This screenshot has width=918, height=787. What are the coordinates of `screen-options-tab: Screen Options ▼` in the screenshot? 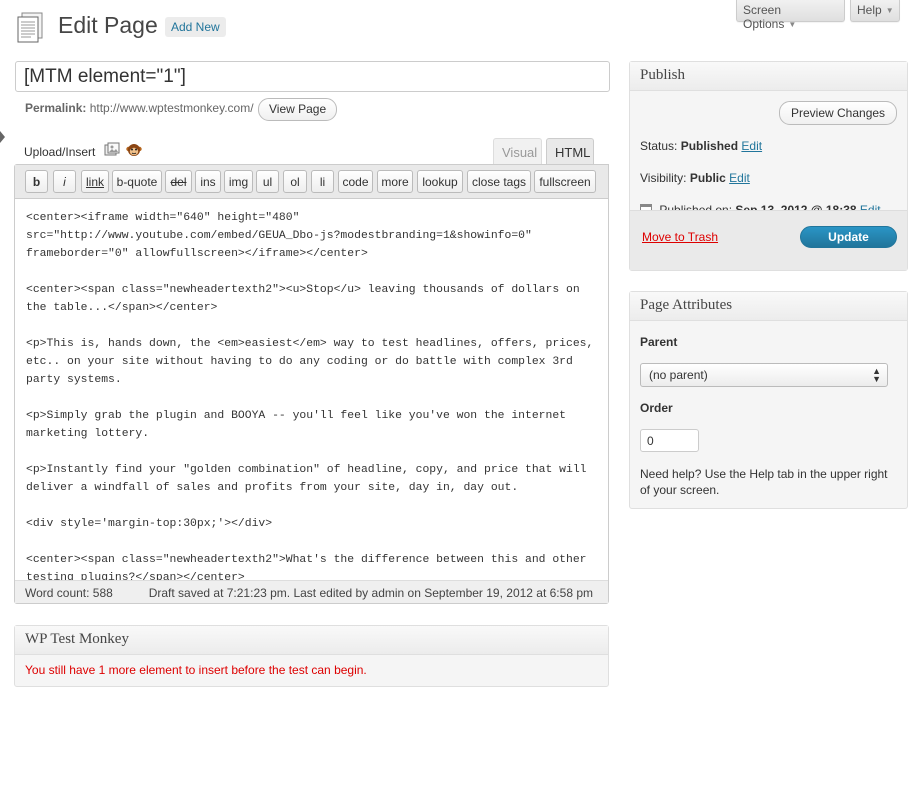 It's located at (790, 15).